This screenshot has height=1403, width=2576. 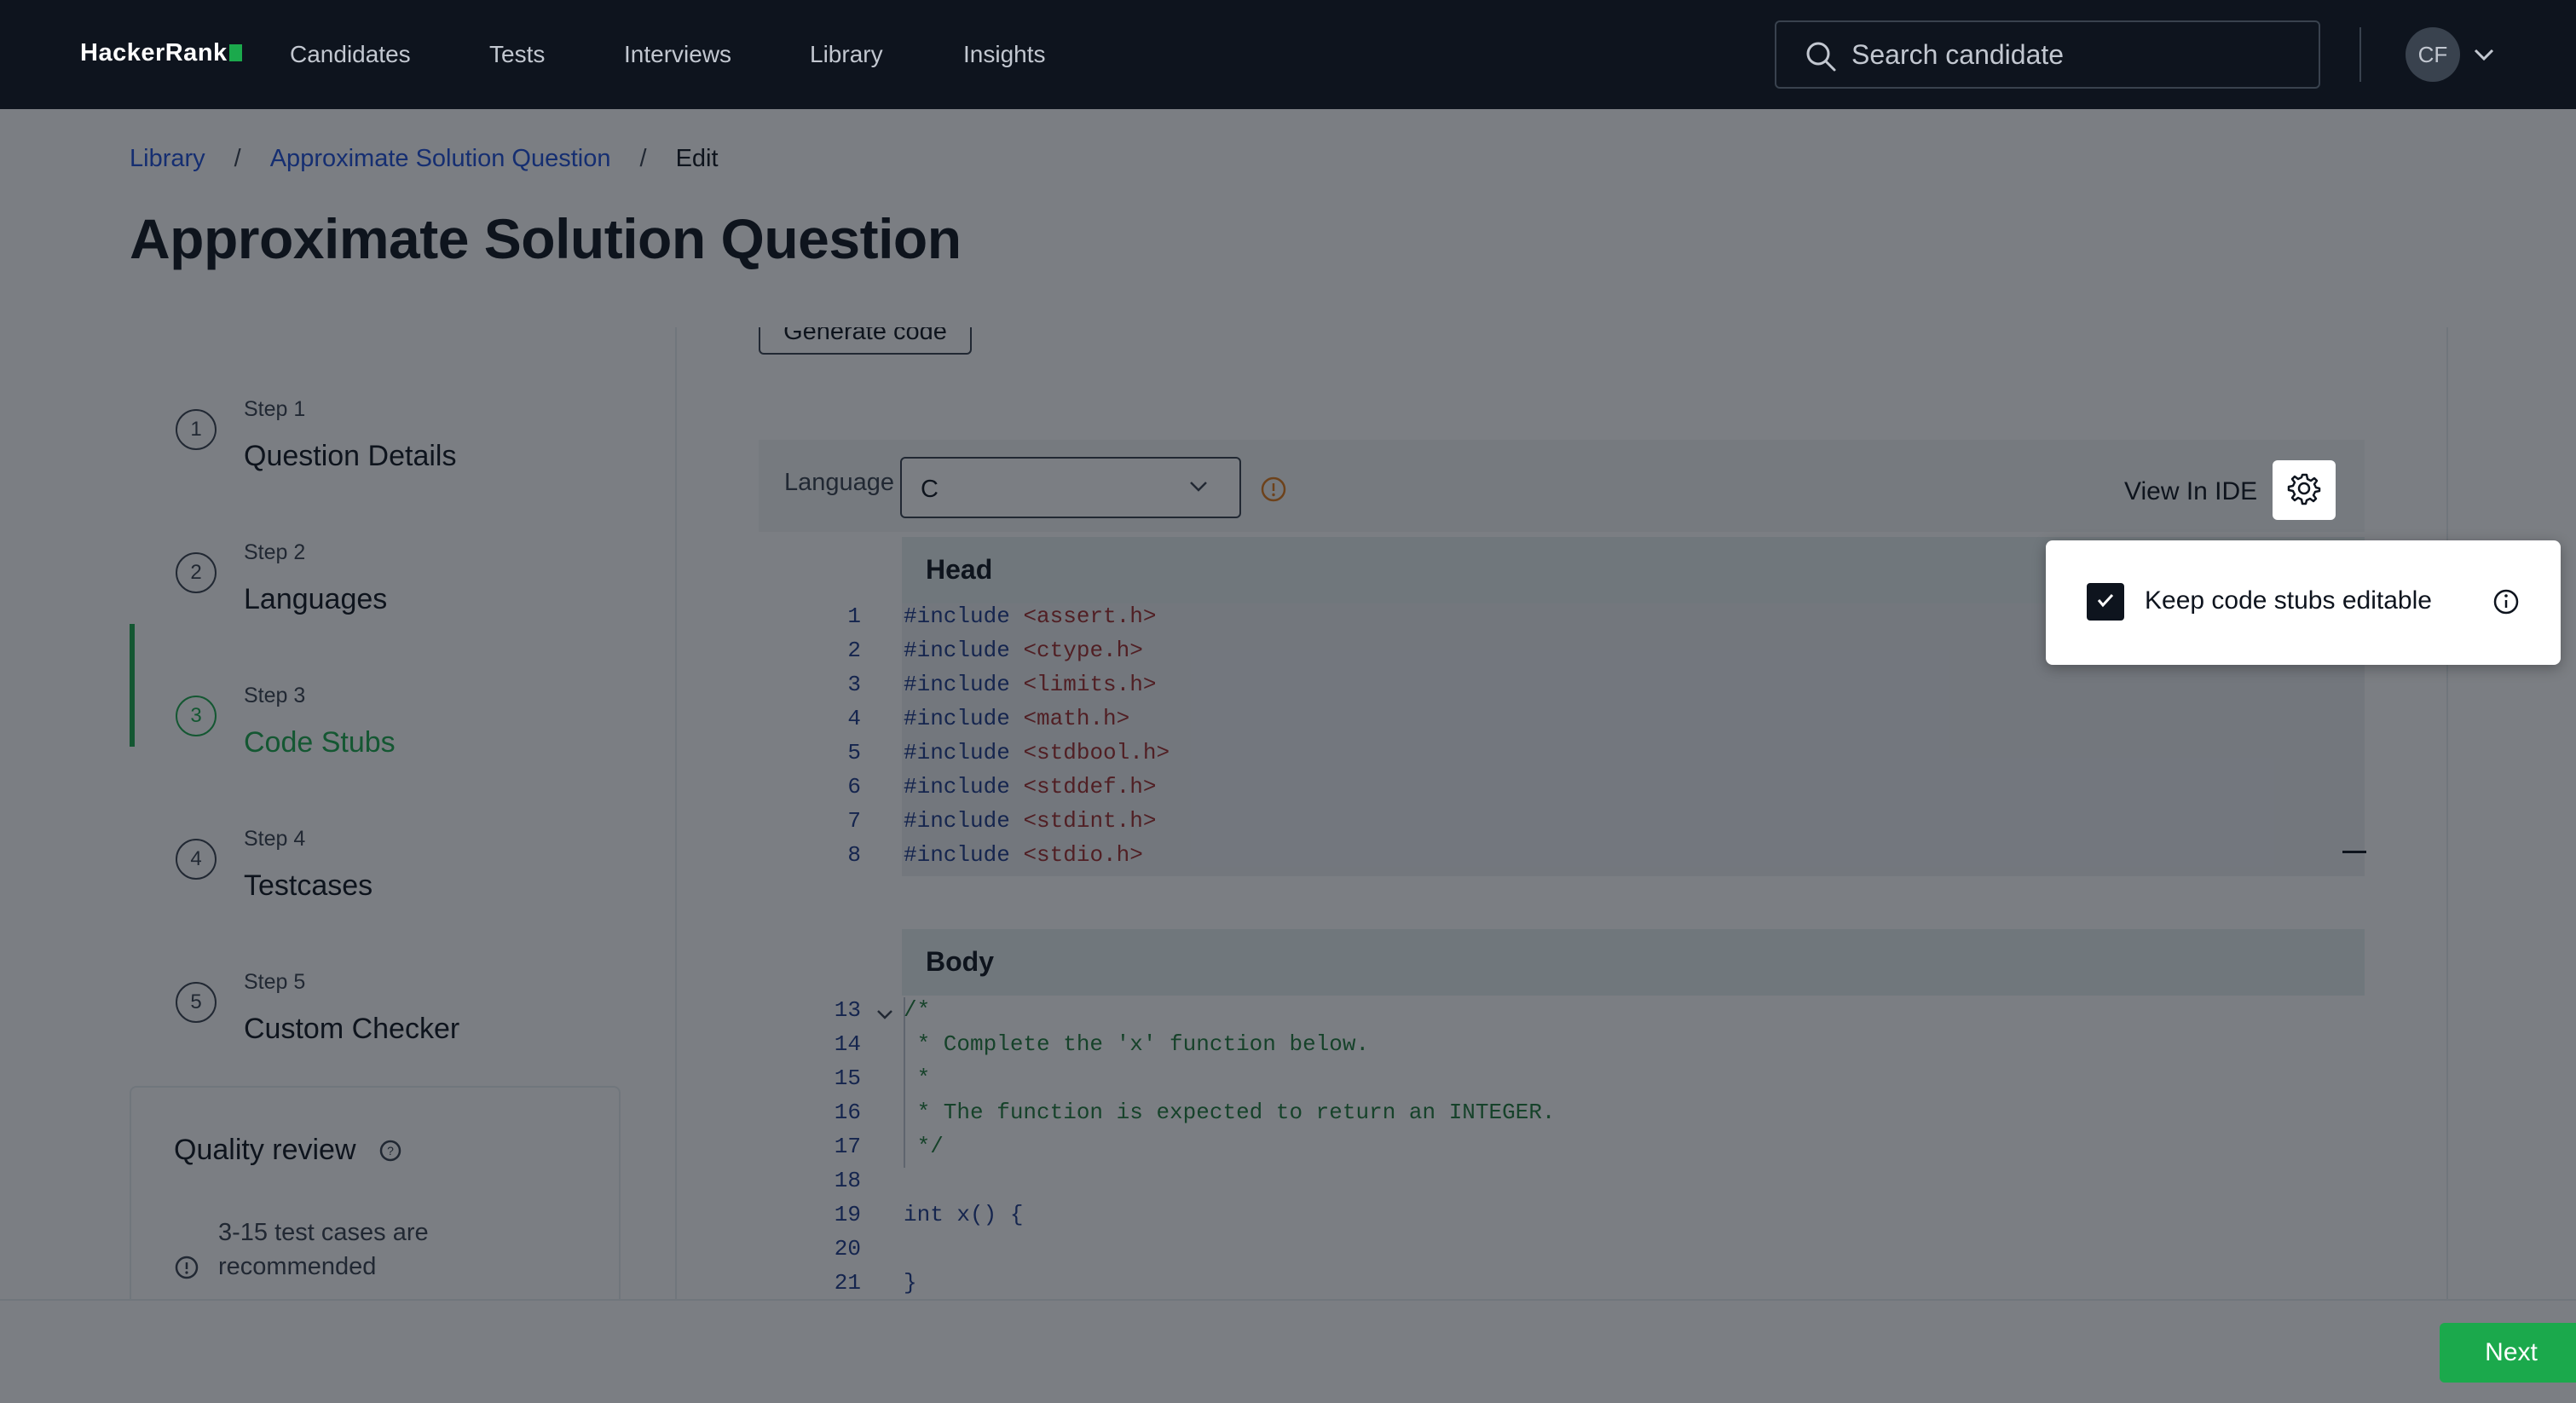 I want to click on step-label: Step 5, so click(x=275, y=982).